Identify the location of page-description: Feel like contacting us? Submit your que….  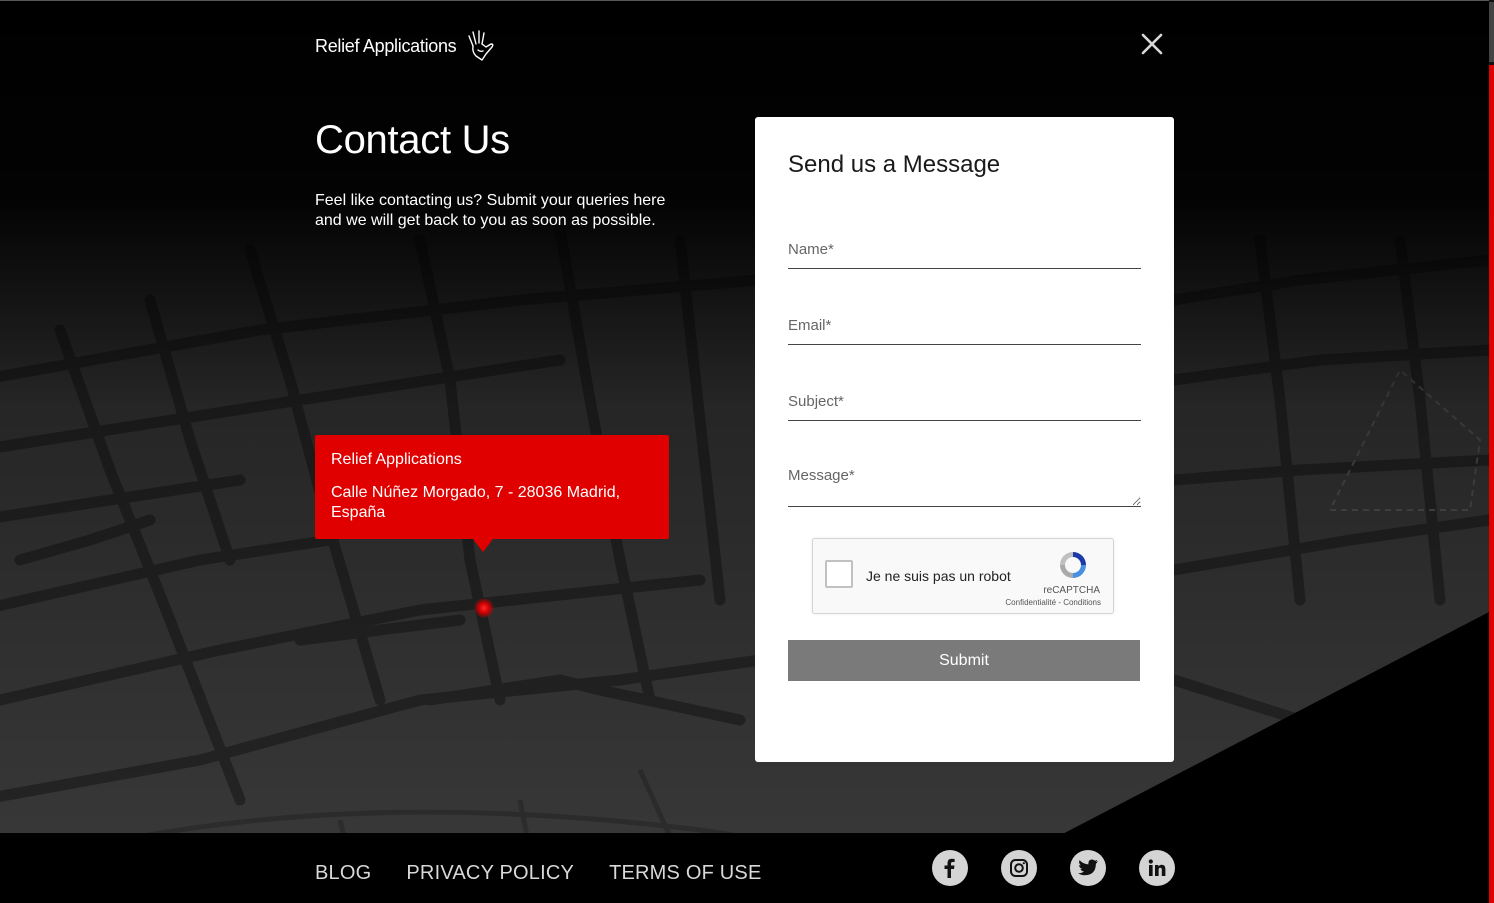
(490, 210).